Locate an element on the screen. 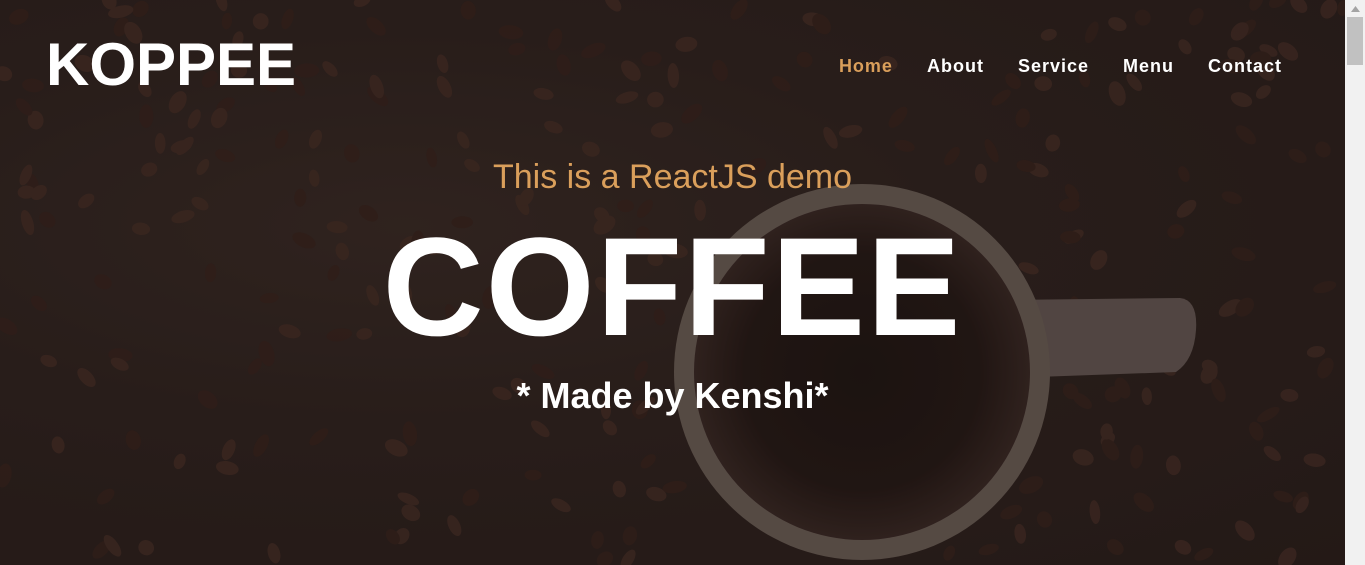 Image resolution: width=1365 pixels, height=565 pixels. hero-byline: * Made by Kenshi* is located at coordinates (672, 395).